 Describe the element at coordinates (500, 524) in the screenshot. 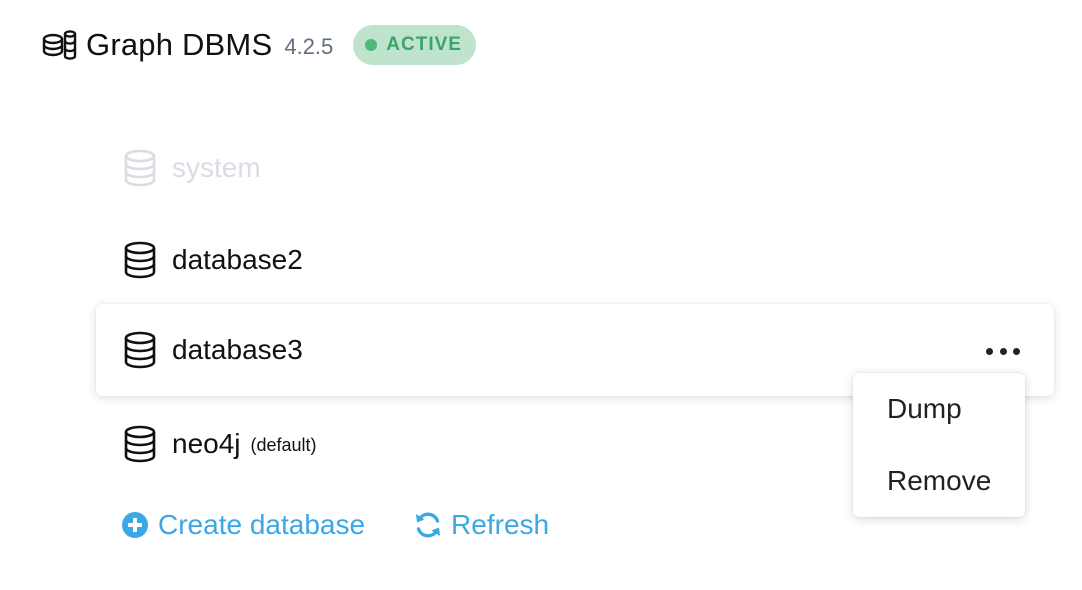

I see `refresh-label: Refresh` at that location.